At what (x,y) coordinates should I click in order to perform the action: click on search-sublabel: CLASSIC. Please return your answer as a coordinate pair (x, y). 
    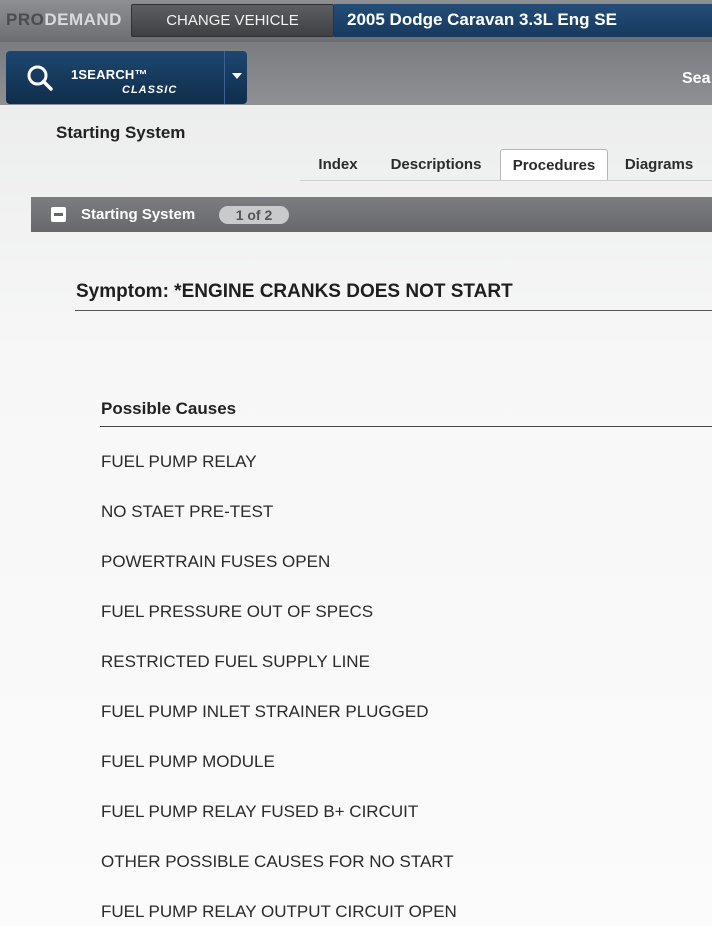
    Looking at the image, I should click on (150, 90).